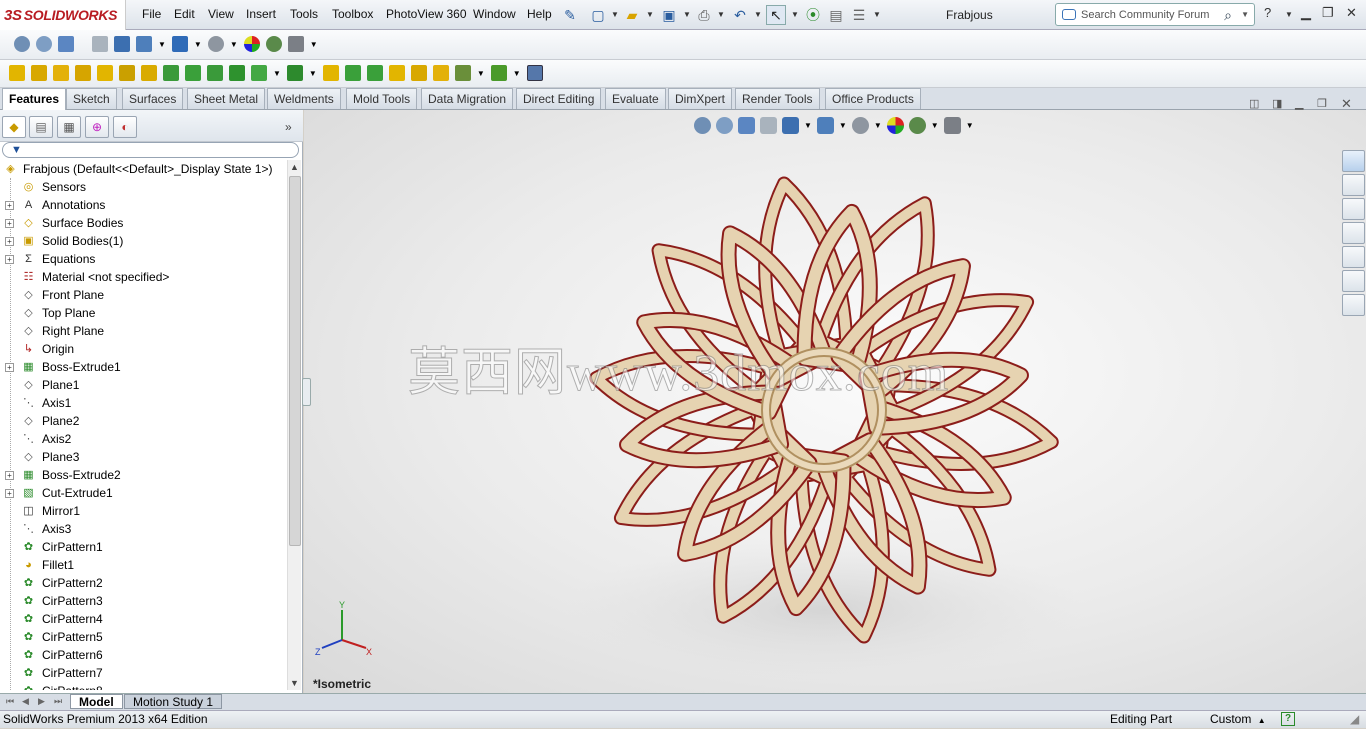 The height and width of the screenshot is (729, 1366). Describe the element at coordinates (1277, 103) in the screenshot. I see `viewport-split-icon: ◨` at that location.